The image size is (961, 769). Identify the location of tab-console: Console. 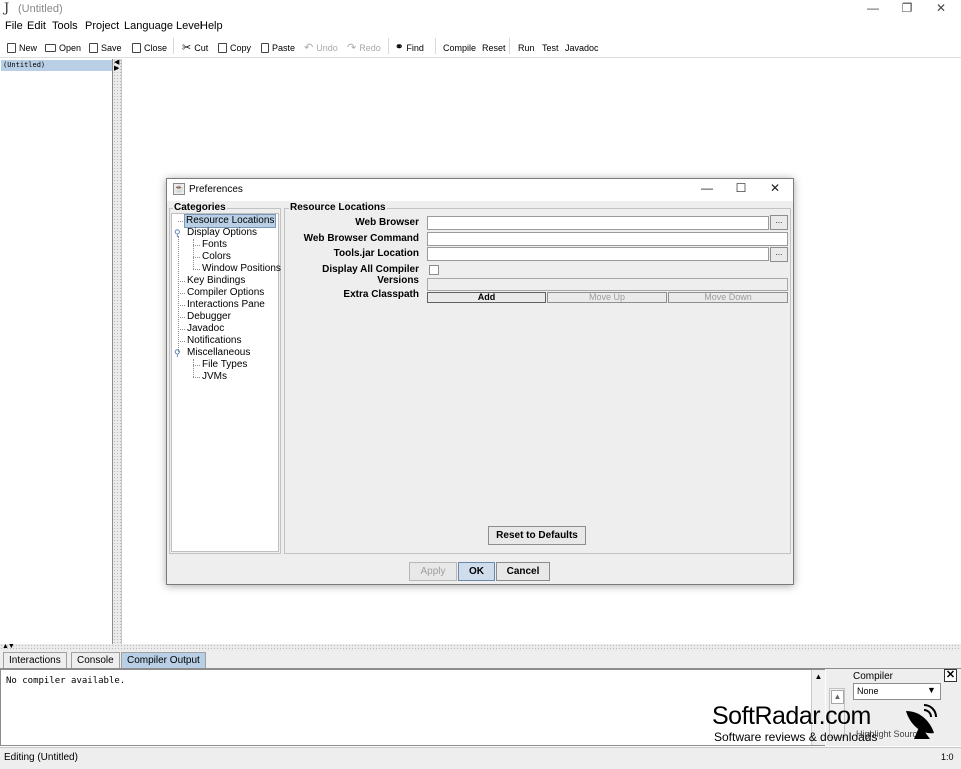
(95, 660).